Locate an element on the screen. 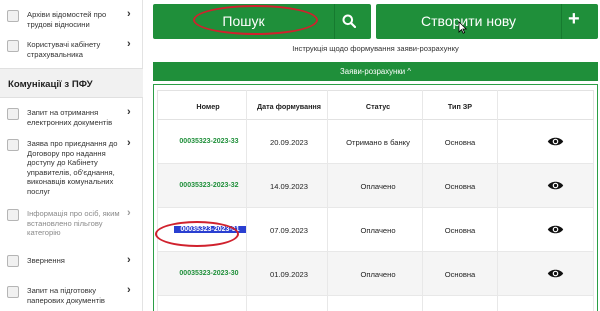 The height and width of the screenshot is (311, 600). table-header: Номер Дата формування Статус Тип ЗР is located at coordinates (375, 105).